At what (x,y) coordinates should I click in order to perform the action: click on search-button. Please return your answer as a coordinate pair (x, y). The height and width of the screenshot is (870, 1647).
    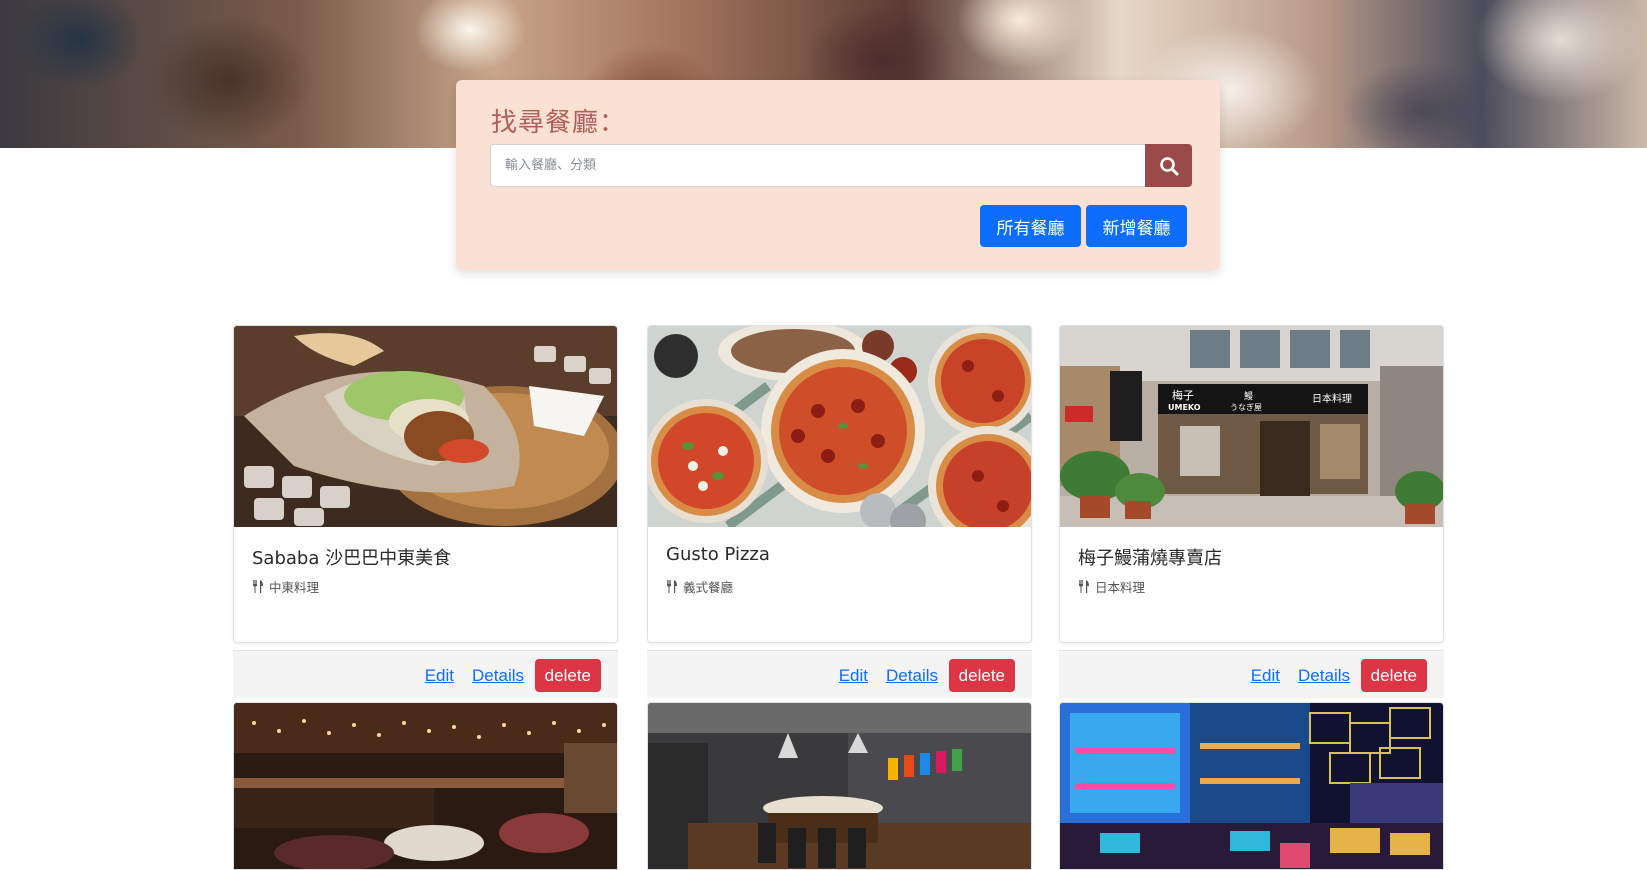
    Looking at the image, I should click on (1168, 165).